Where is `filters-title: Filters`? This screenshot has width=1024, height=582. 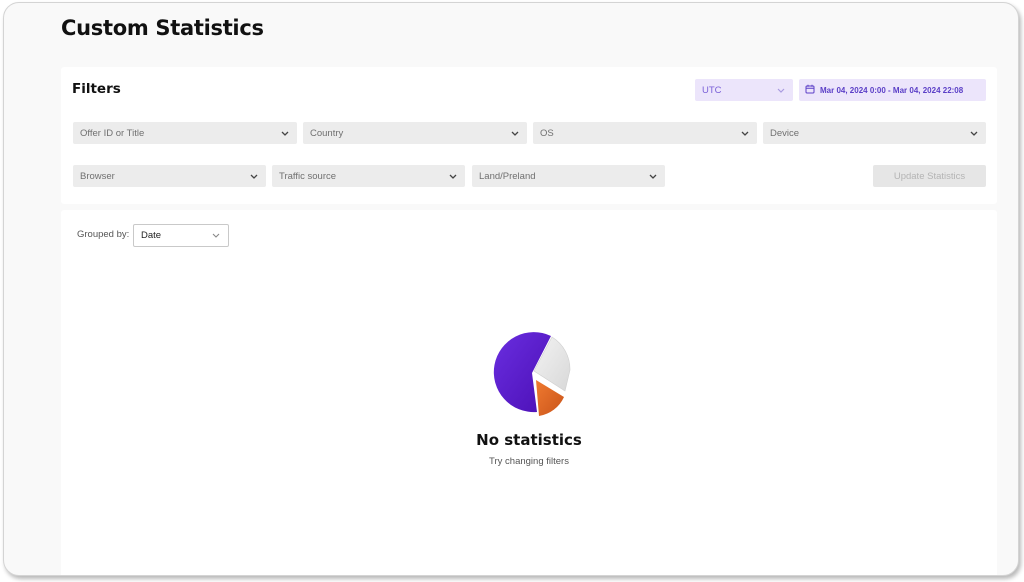
filters-title: Filters is located at coordinates (96, 89).